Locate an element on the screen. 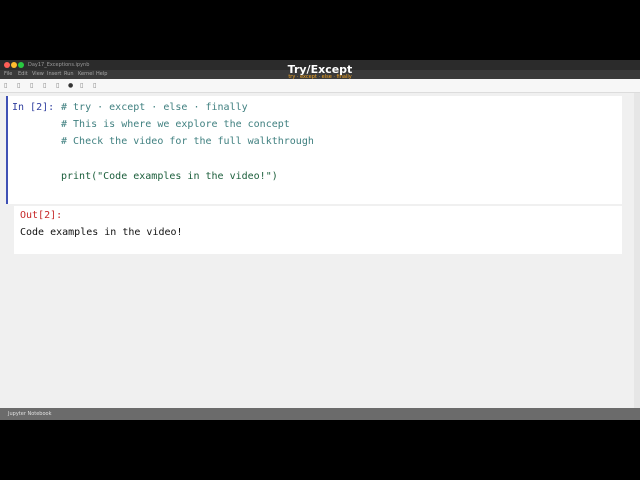 This screenshot has height=480, width=640. copy-icon: ▯ is located at coordinates (44, 85).